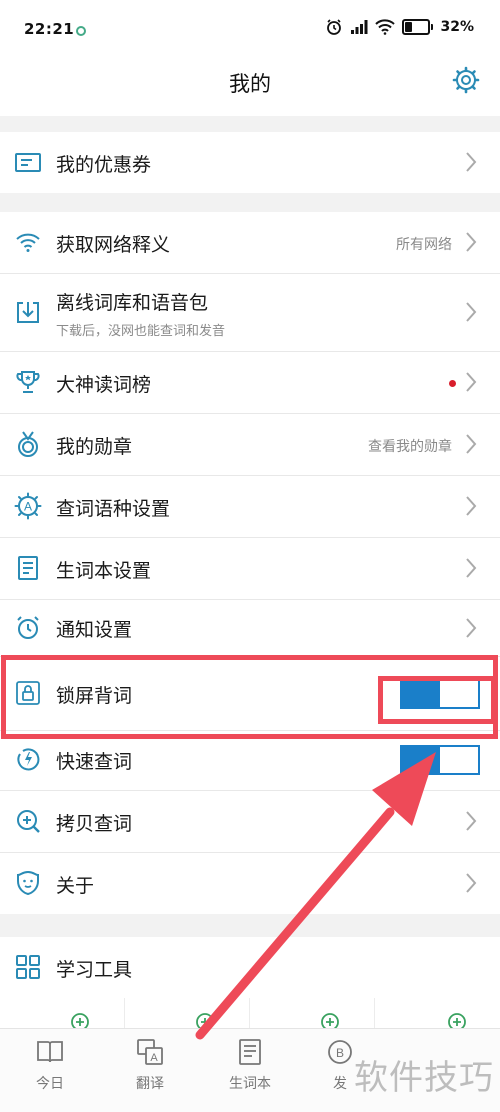 This screenshot has width=500, height=1112. Describe the element at coordinates (250, 822) in the screenshot. I see `menu-item-copy-lookup: 拷贝查词` at that location.